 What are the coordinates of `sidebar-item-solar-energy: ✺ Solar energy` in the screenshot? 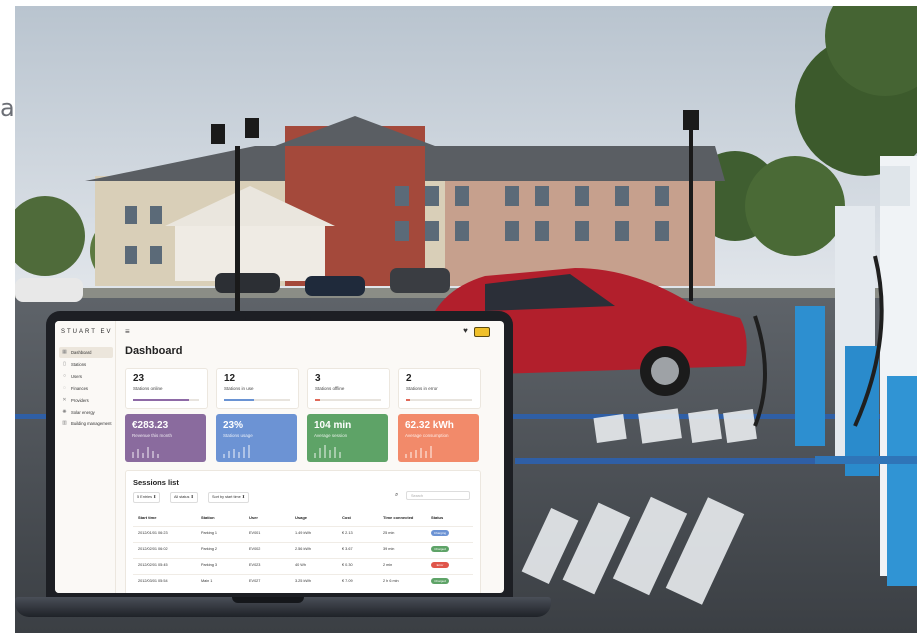 It's located at (86, 412).